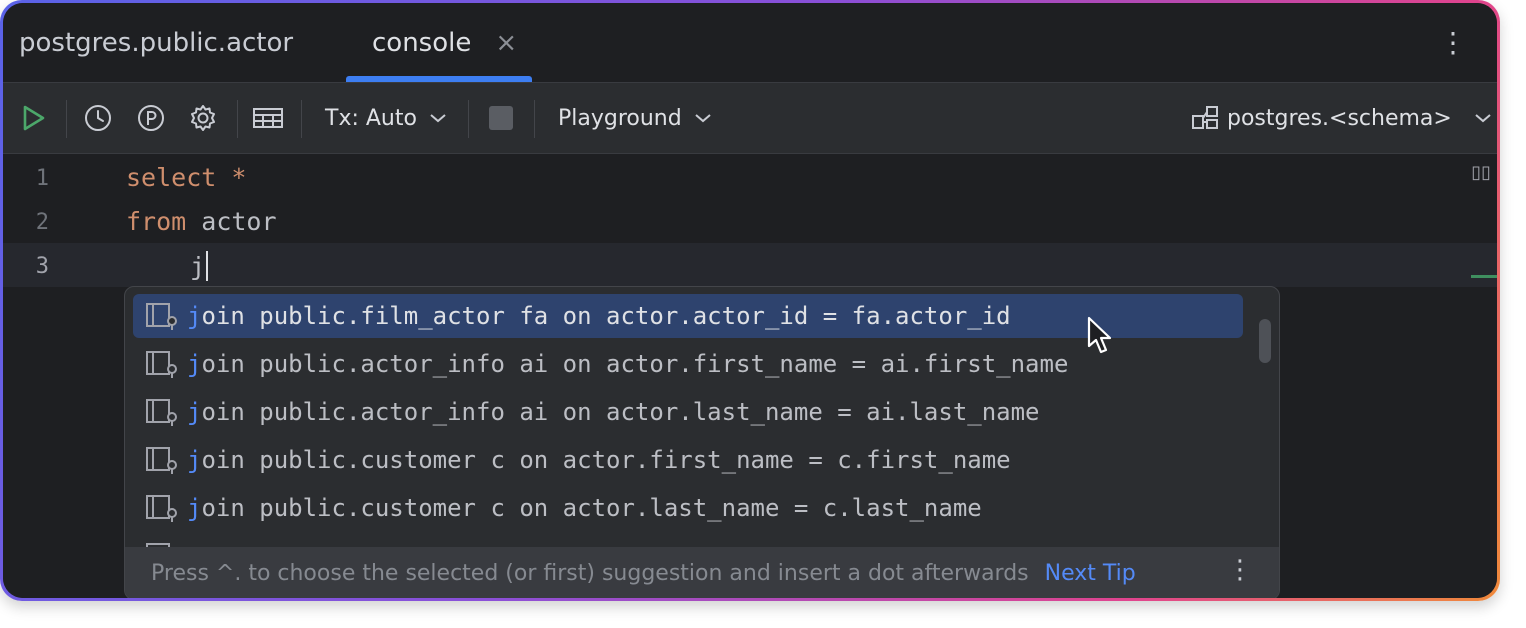 This screenshot has width=1526, height=628. I want to click on line-number: 3, so click(42, 266).